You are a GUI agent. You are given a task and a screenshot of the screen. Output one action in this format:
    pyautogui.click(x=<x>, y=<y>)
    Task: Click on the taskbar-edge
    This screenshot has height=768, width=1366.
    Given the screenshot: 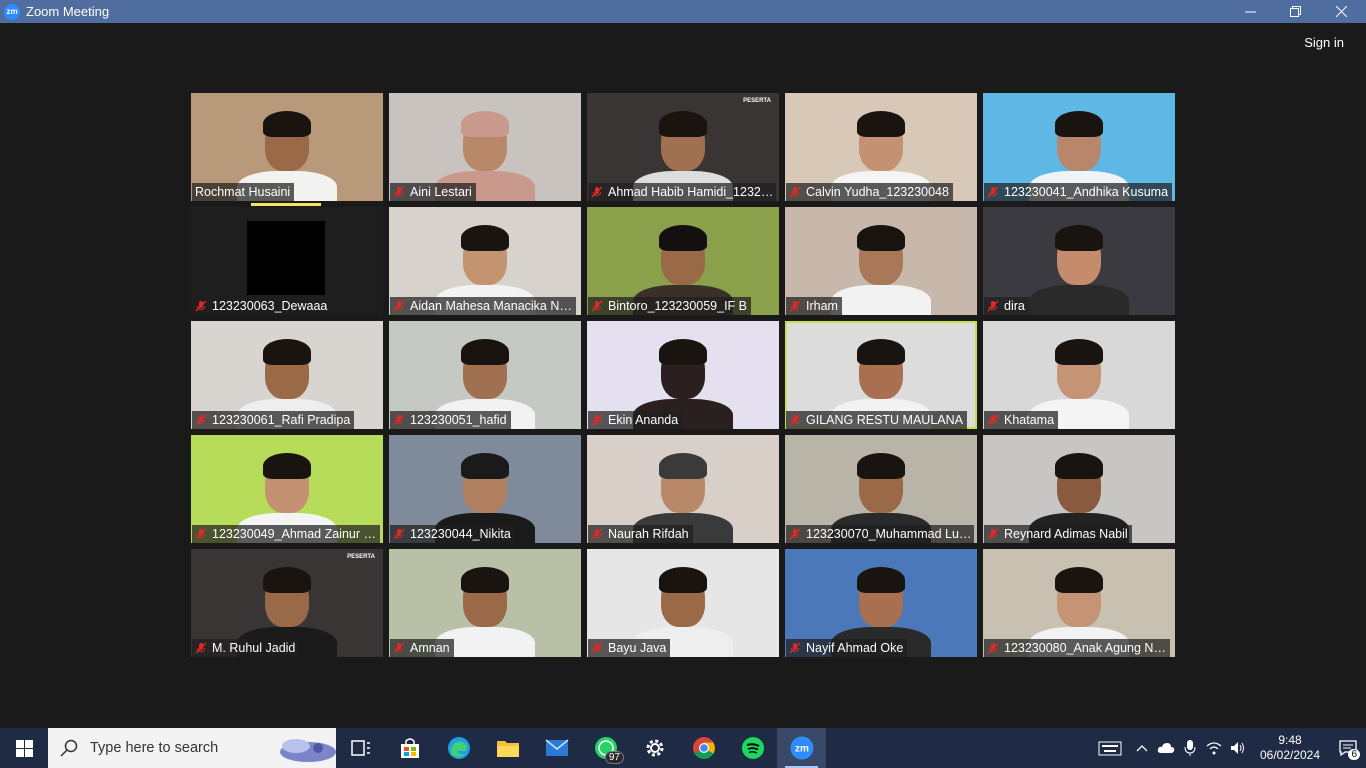 What is the action you would take?
    pyautogui.click(x=458, y=748)
    